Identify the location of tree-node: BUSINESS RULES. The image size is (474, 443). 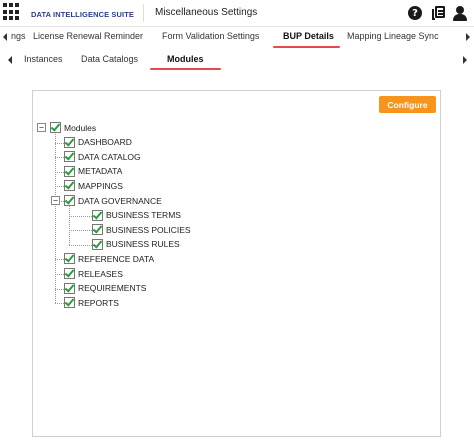
(136, 244).